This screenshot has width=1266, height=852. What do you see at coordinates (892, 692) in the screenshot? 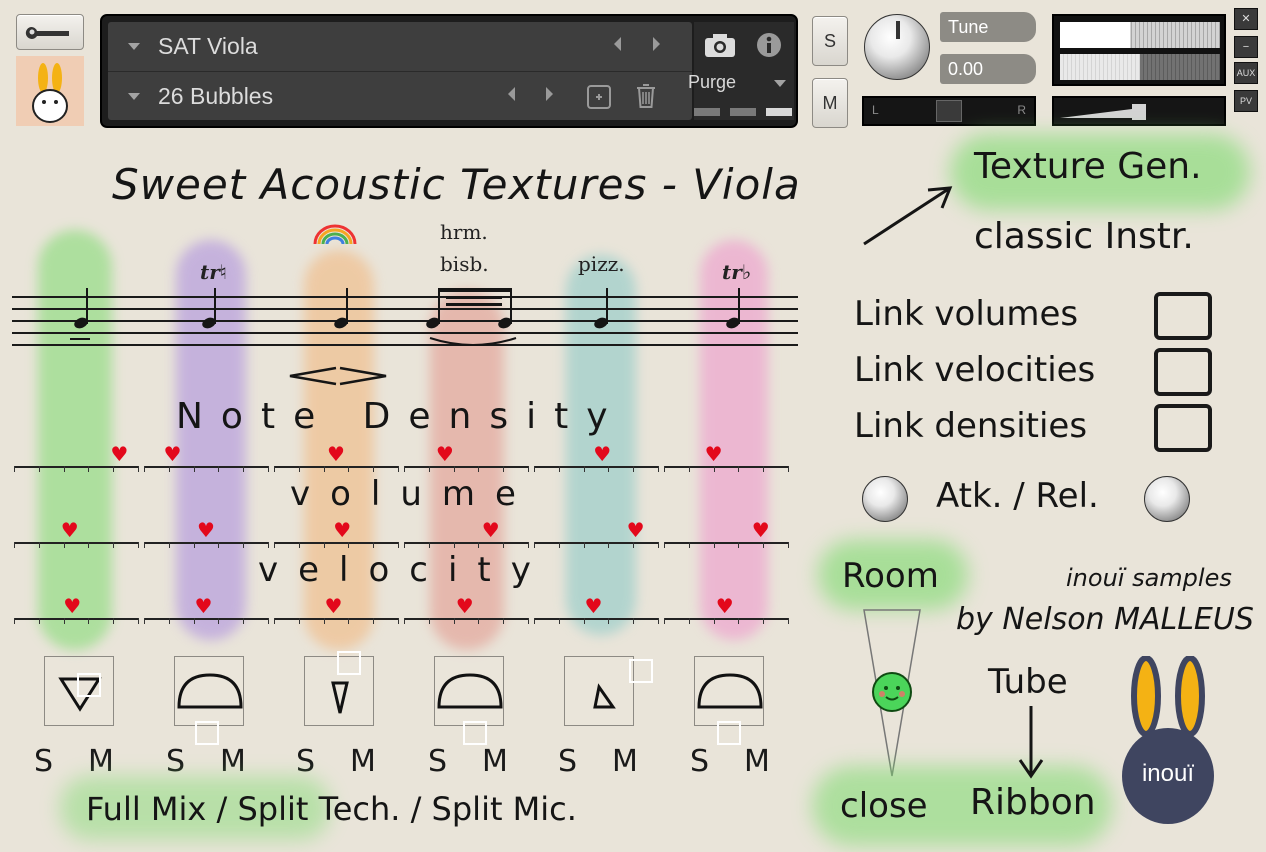
I see `mic-distance-handle` at bounding box center [892, 692].